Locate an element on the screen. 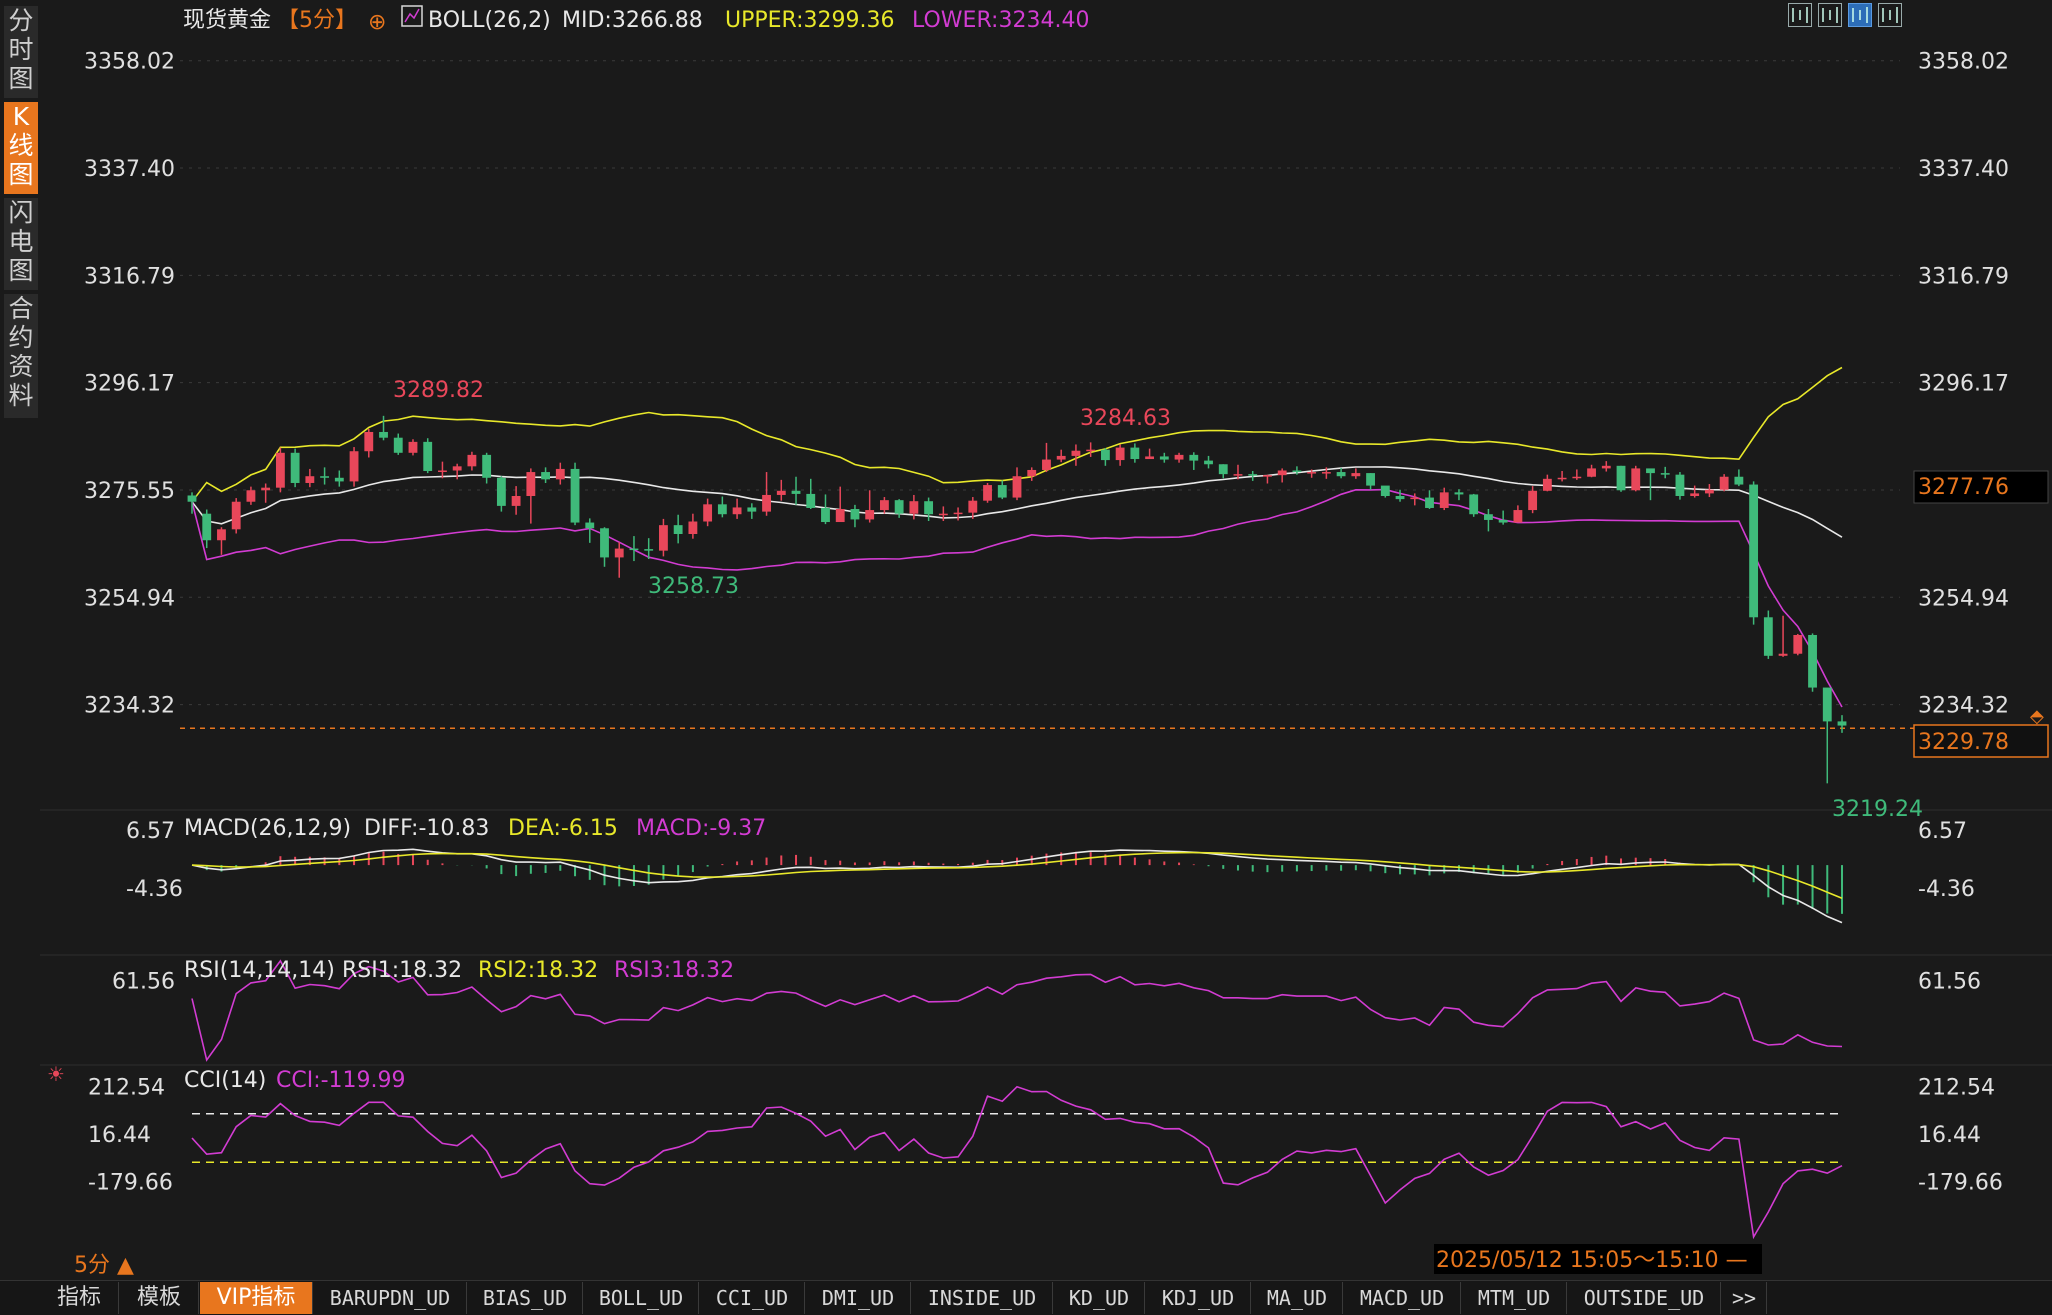 The image size is (2052, 1315). tab-templates: 模板 is located at coordinates (159, 1298).